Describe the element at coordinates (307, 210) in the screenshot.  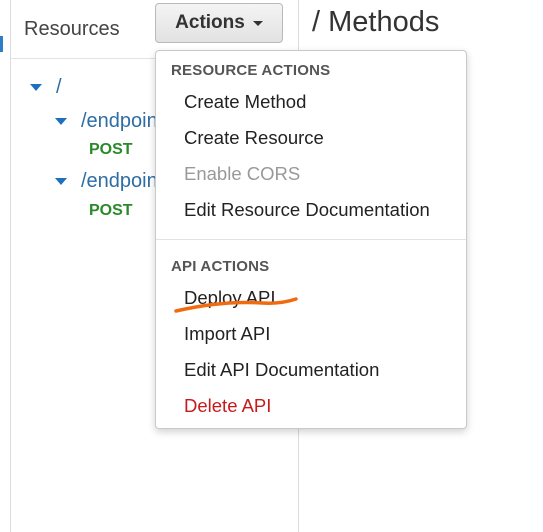
I see `menu-item-edit-resource-documentation: Edit Resource Documentation` at that location.